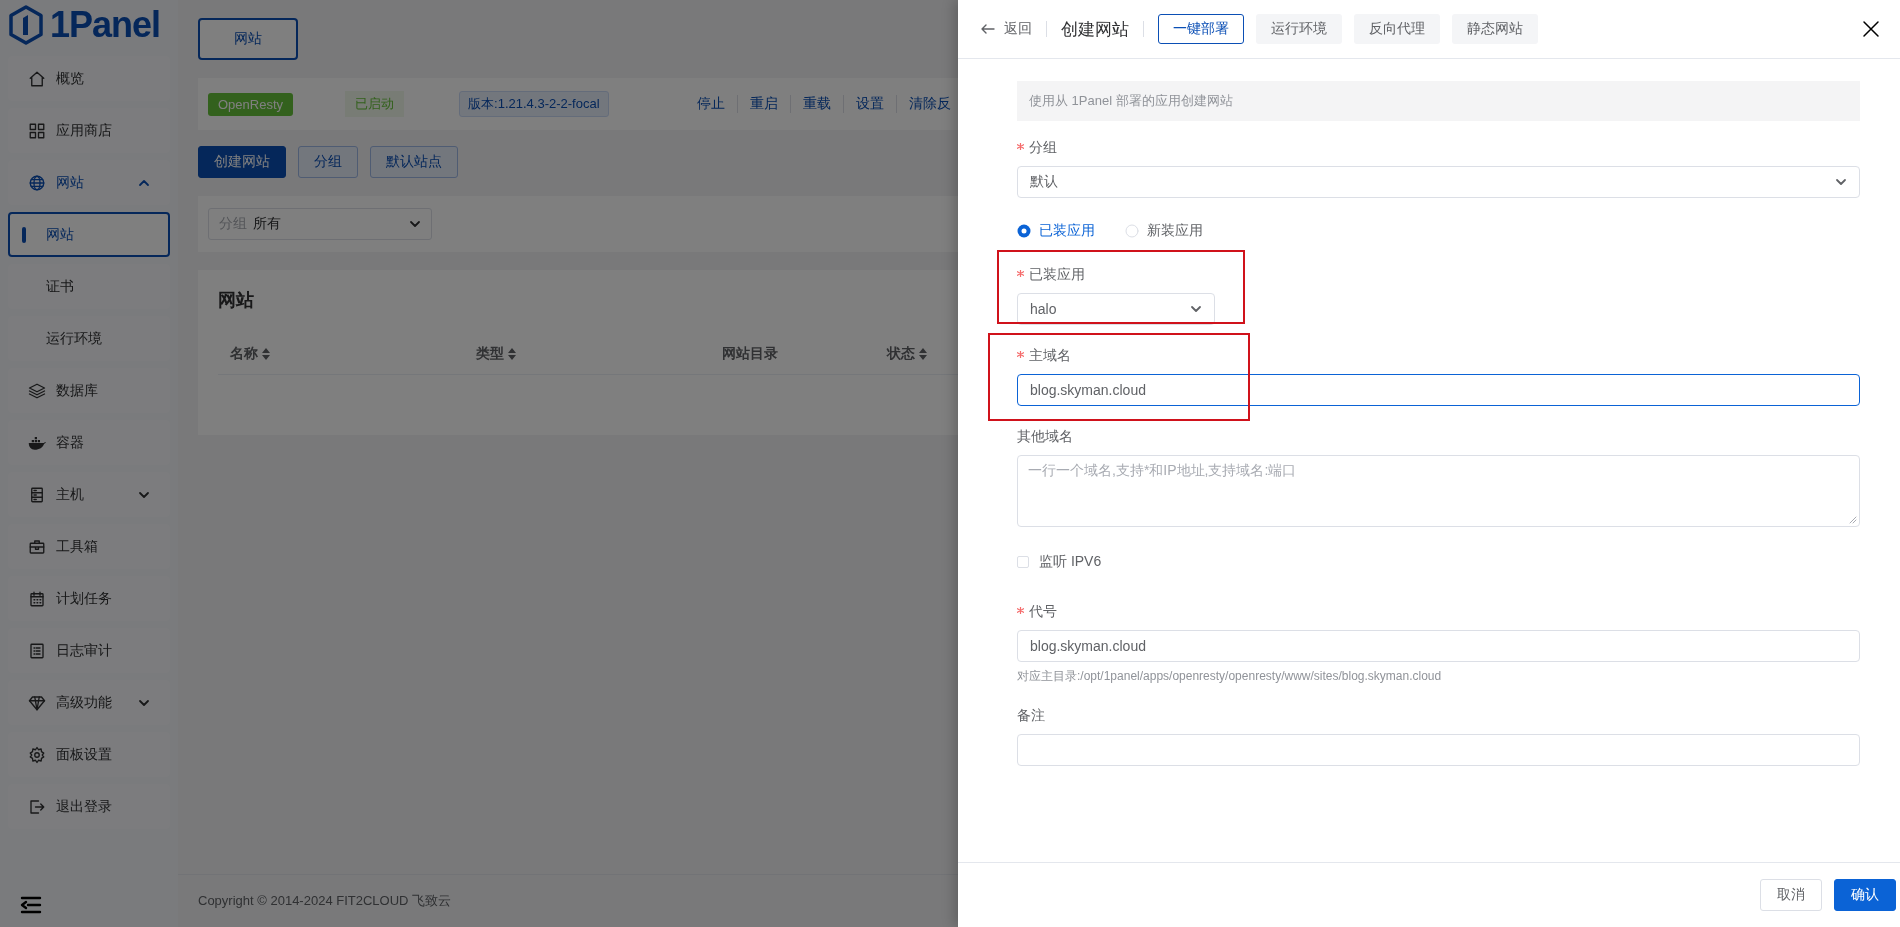  Describe the element at coordinates (1132, 231) in the screenshot. I see `radio-empty-icon` at that location.